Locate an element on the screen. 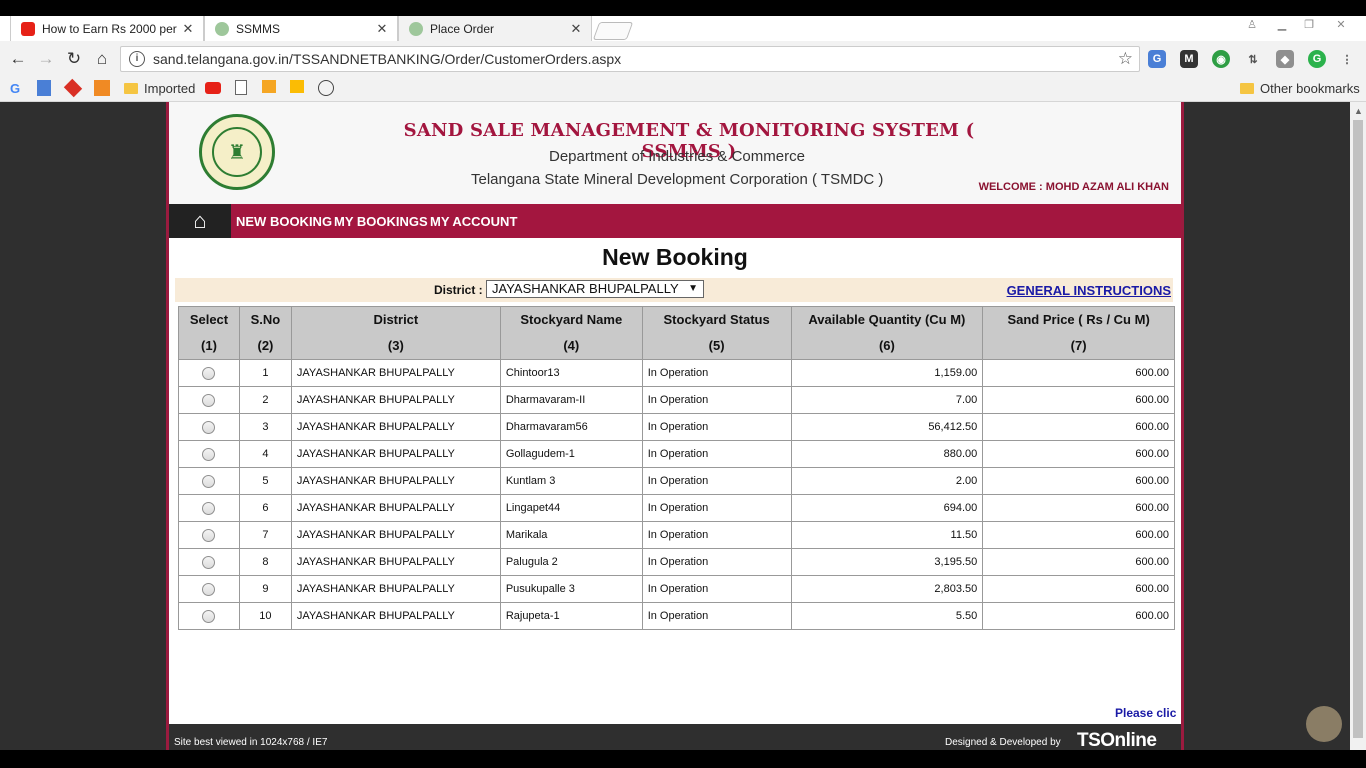 This screenshot has height=768, width=1366. column-header: Available Quantity (Cu M) (6) is located at coordinates (887, 333).